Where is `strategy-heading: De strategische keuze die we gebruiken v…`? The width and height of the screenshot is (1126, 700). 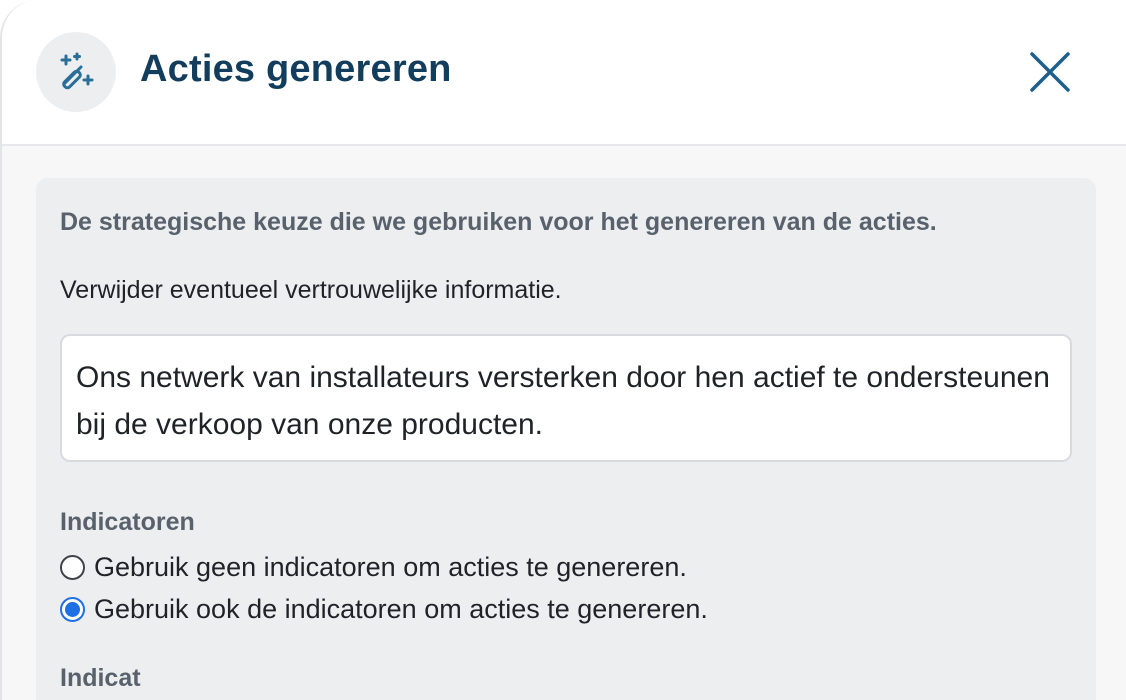 strategy-heading: De strategische keuze die we gebruiken v… is located at coordinates (498, 222).